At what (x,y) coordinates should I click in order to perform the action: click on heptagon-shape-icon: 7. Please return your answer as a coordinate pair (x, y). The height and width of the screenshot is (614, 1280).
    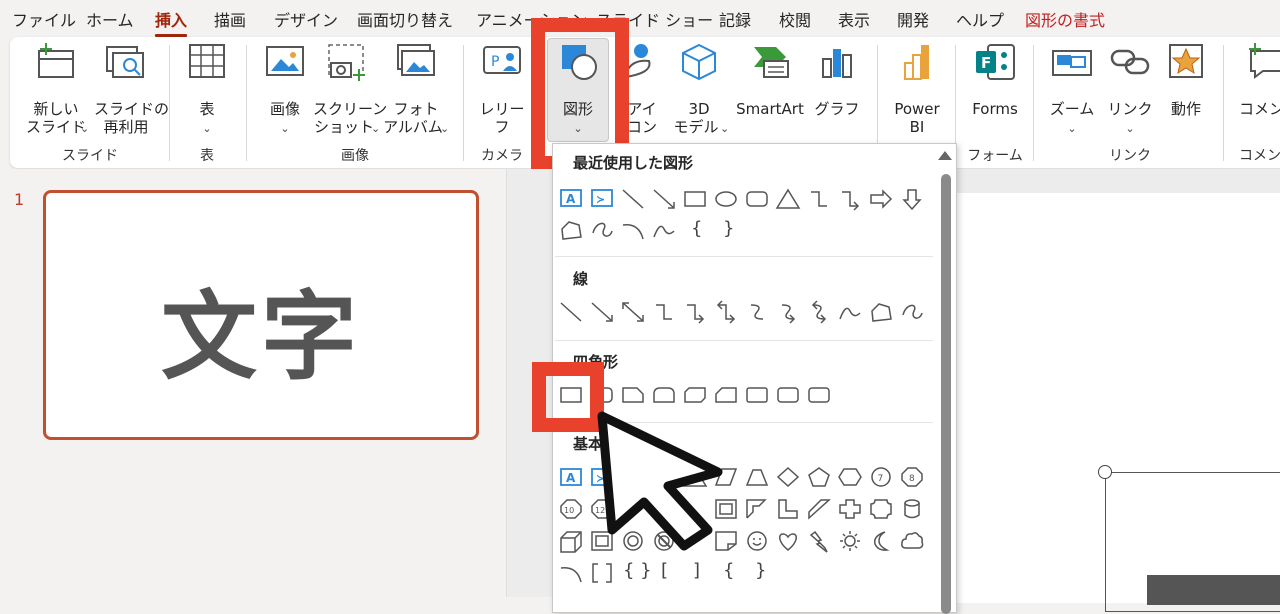
    Looking at the image, I should click on (882, 477).